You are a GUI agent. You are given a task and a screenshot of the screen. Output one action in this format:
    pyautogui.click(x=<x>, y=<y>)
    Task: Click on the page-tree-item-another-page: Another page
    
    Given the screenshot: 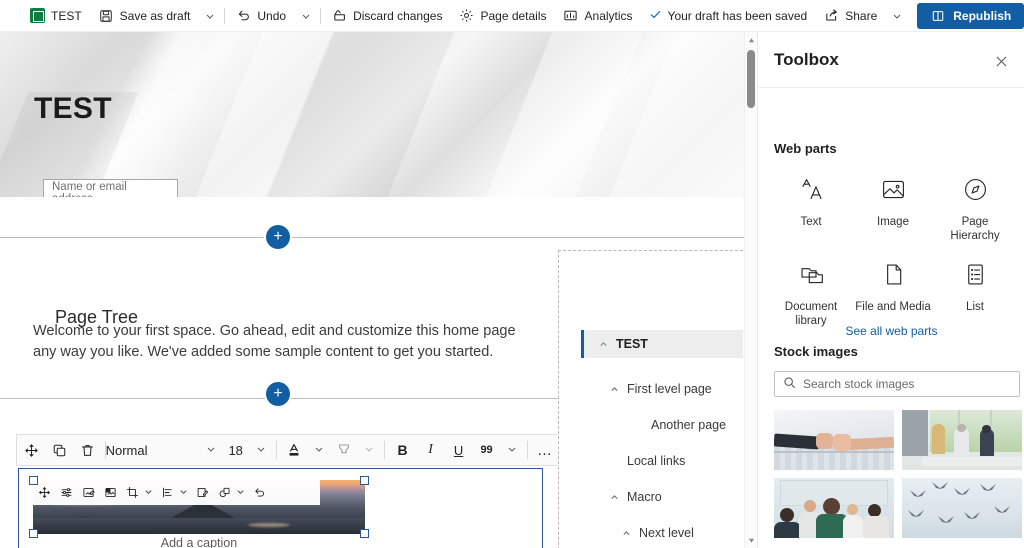 What is the action you would take?
    pyautogui.click(x=664, y=425)
    